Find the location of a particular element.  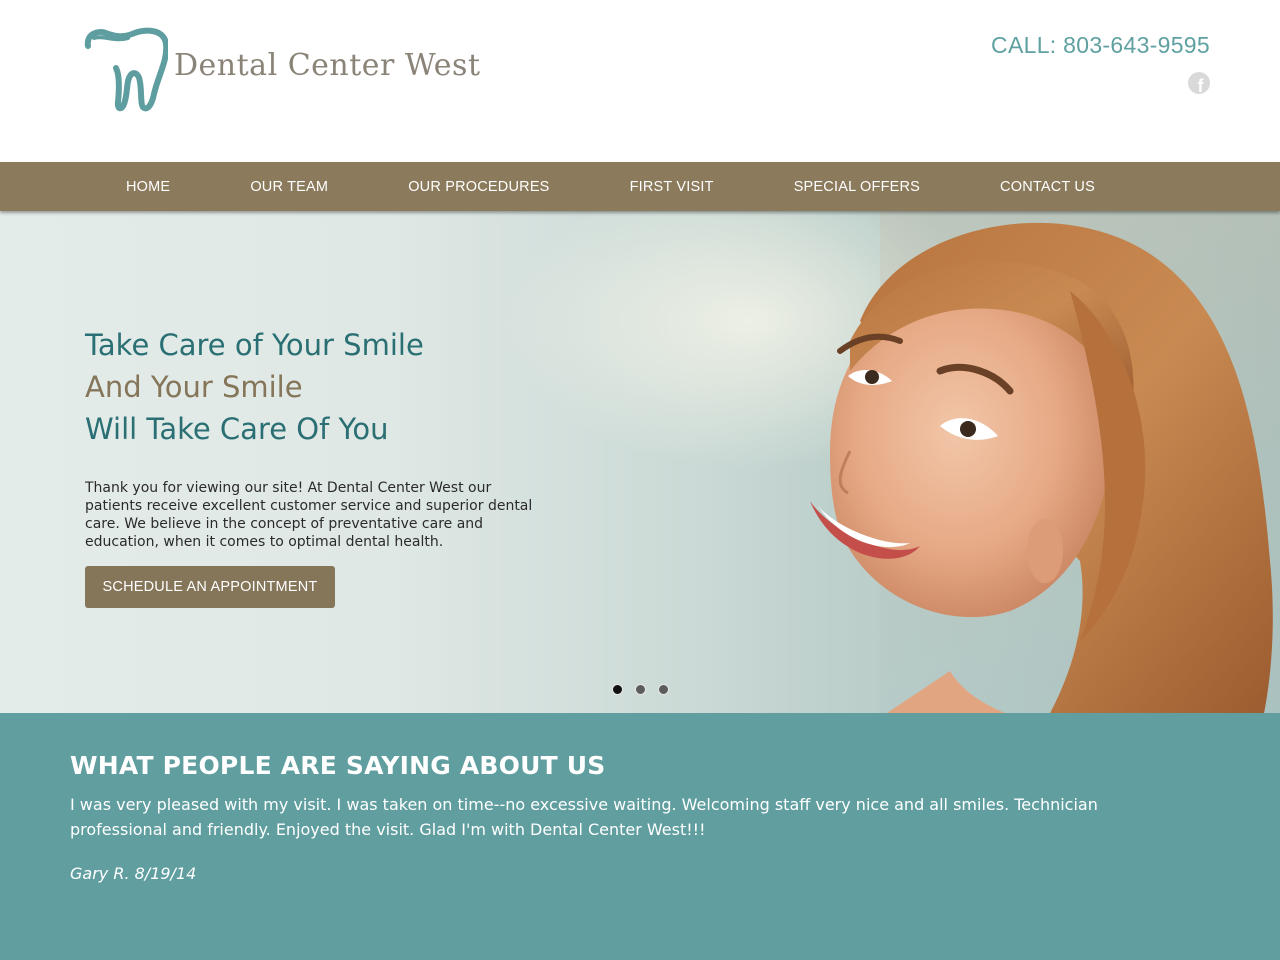

nav-item-our-procedures: OUR PROCEDURES is located at coordinates (478, 187).